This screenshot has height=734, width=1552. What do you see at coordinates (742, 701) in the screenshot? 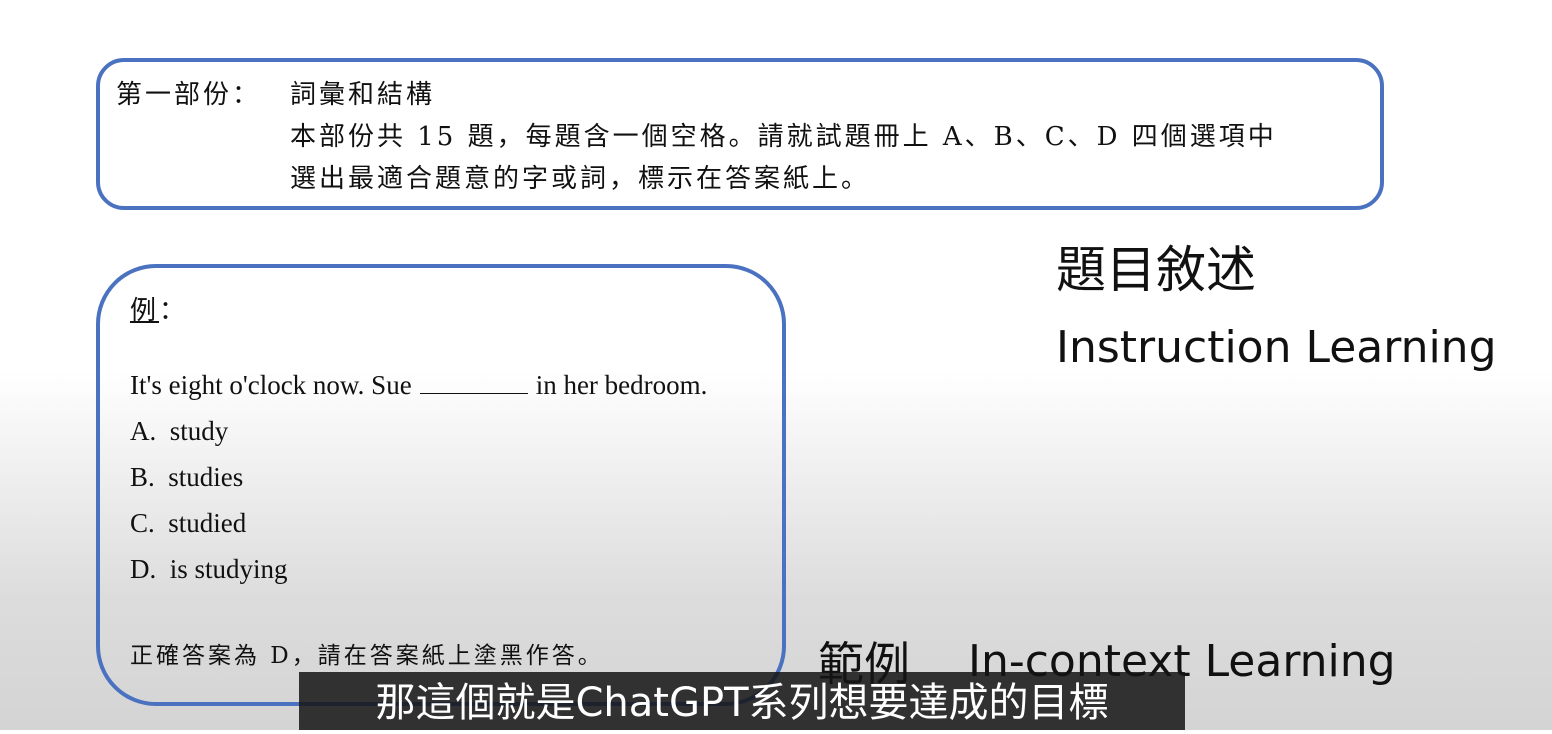
I see `video-subtitle: 那這個就是ChatGPT系列想要達成的目標` at bounding box center [742, 701].